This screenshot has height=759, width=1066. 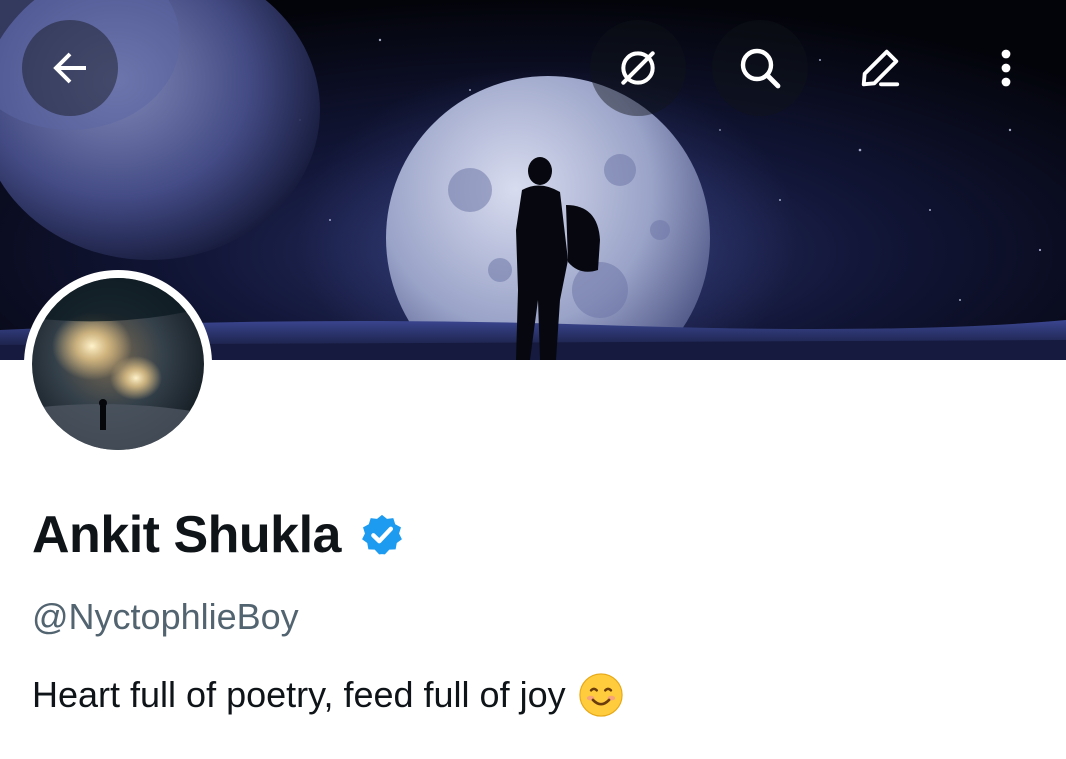 What do you see at coordinates (165, 616) in the screenshot?
I see `profile-handle: @NyctophlieBoy` at bounding box center [165, 616].